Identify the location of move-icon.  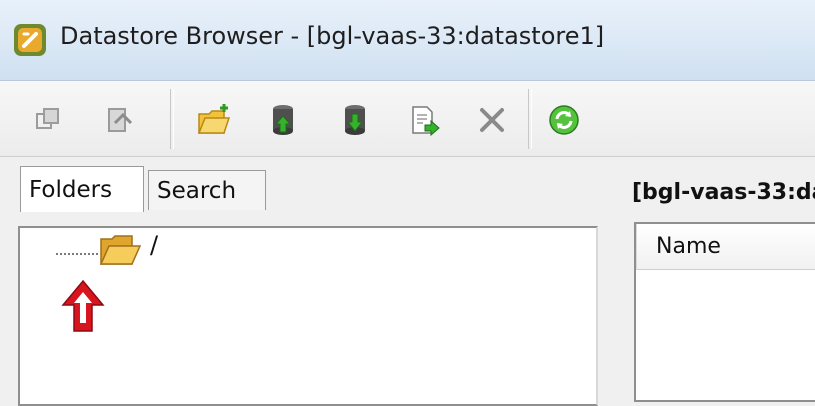
(120, 120).